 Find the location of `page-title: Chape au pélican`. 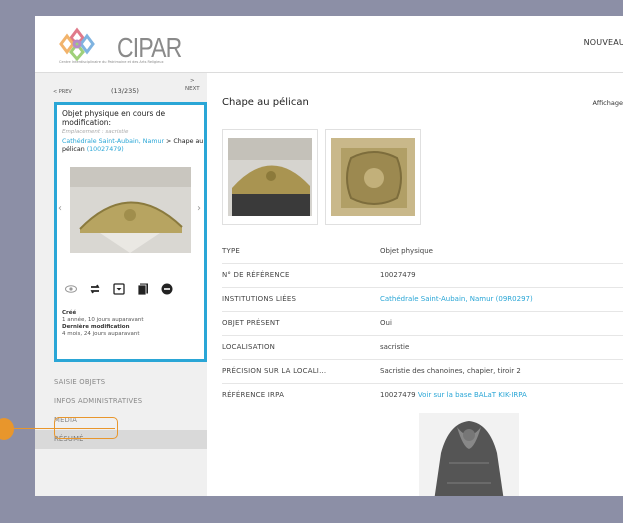

page-title: Chape au pélican is located at coordinates (265, 102).